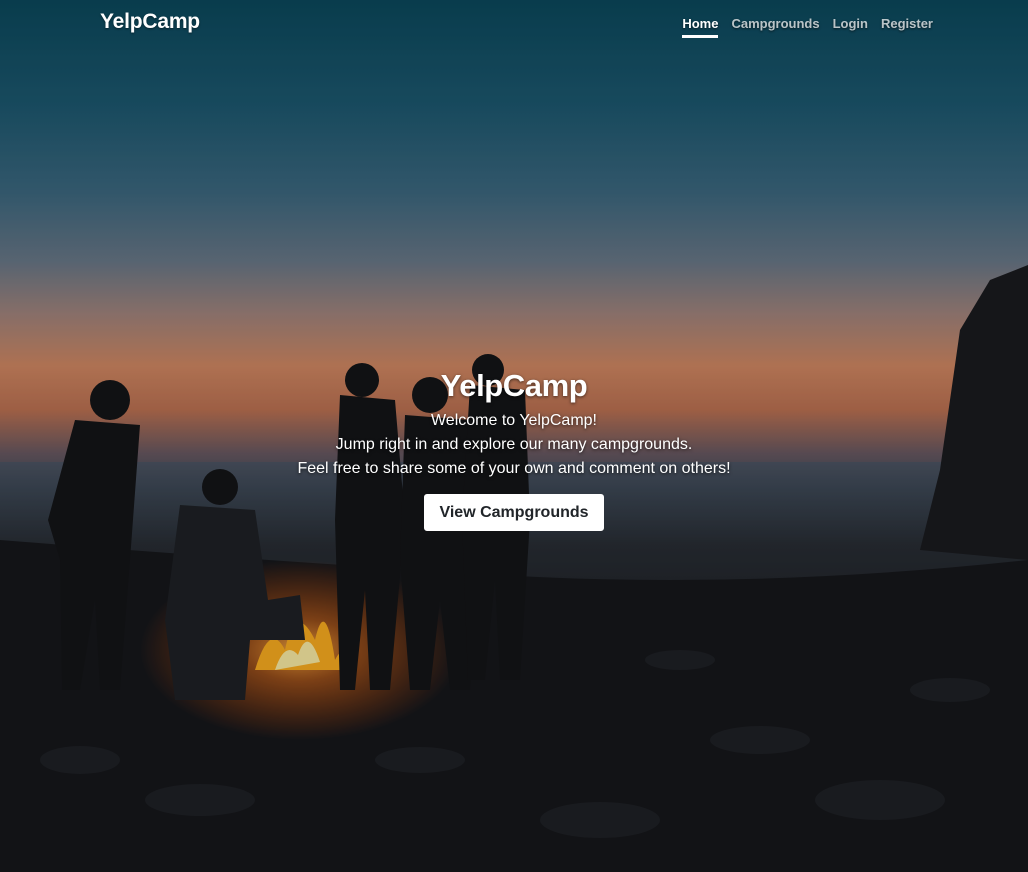 Image resolution: width=1028 pixels, height=872 pixels. What do you see at coordinates (907, 27) in the screenshot?
I see `nav-link-register: Register` at bounding box center [907, 27].